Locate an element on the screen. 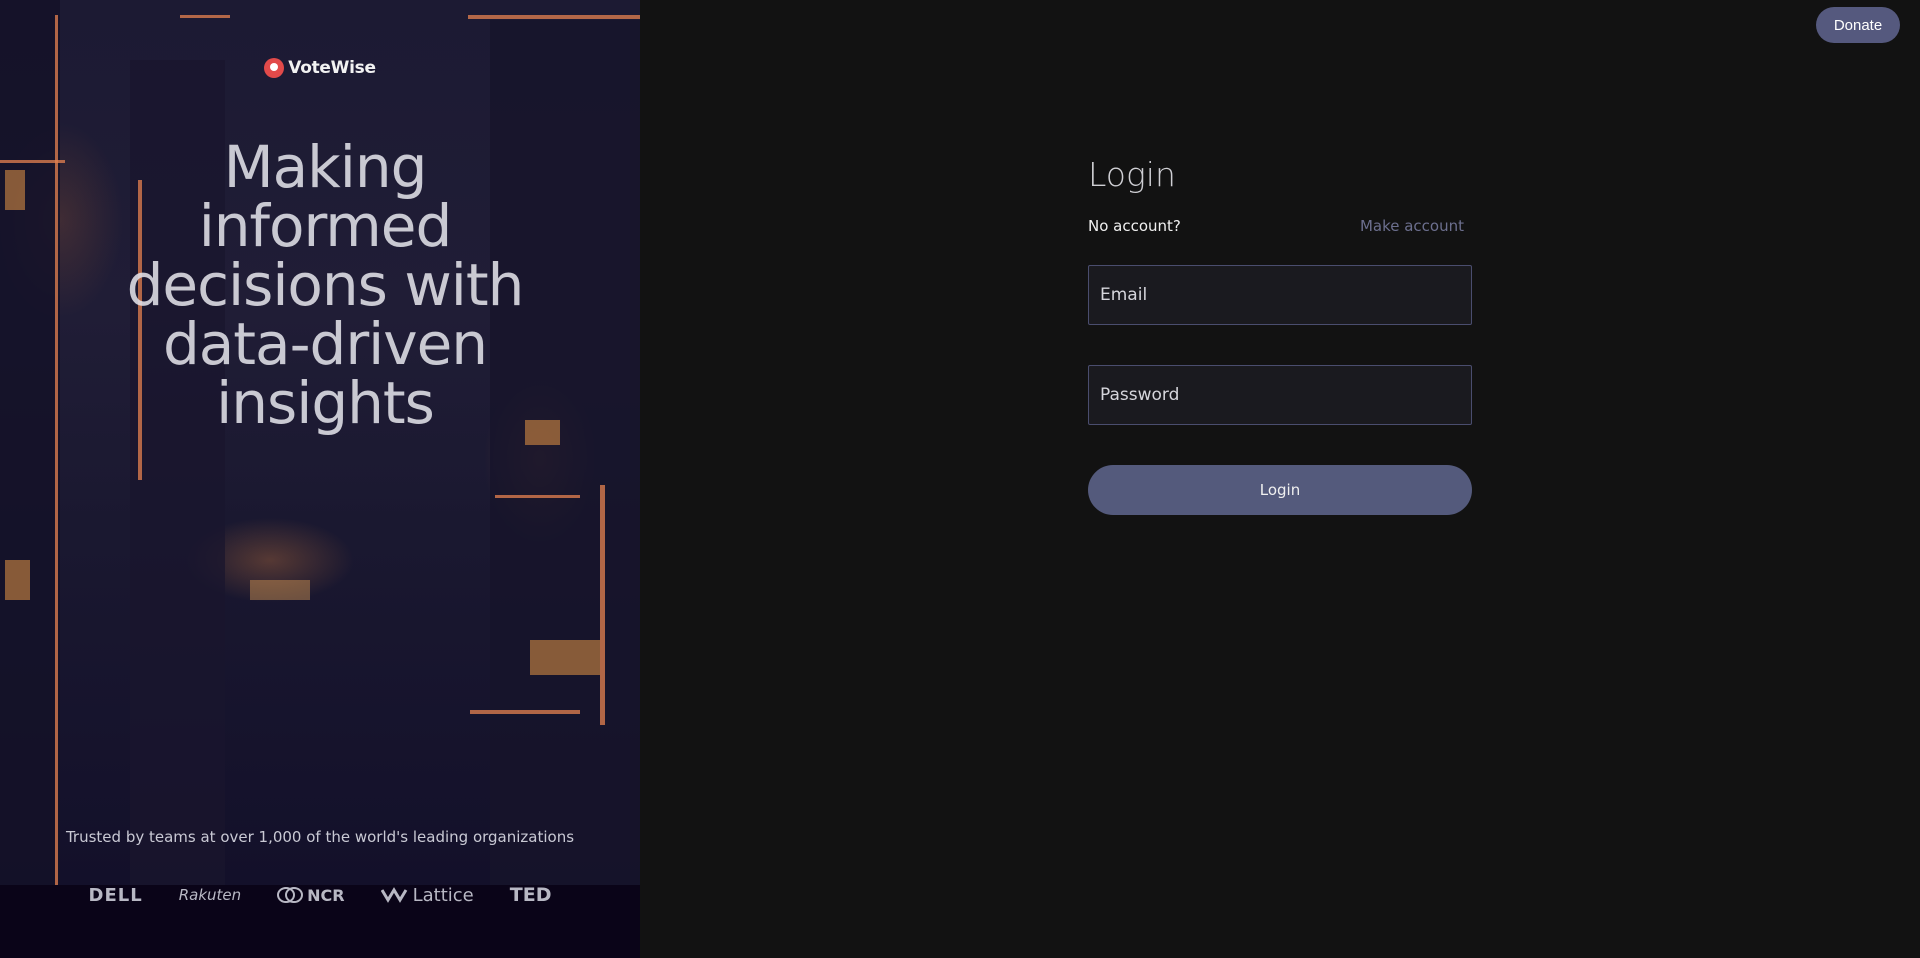 Image resolution: width=1920 pixels, height=958 pixels. ted-logo: TED is located at coordinates (530, 895).